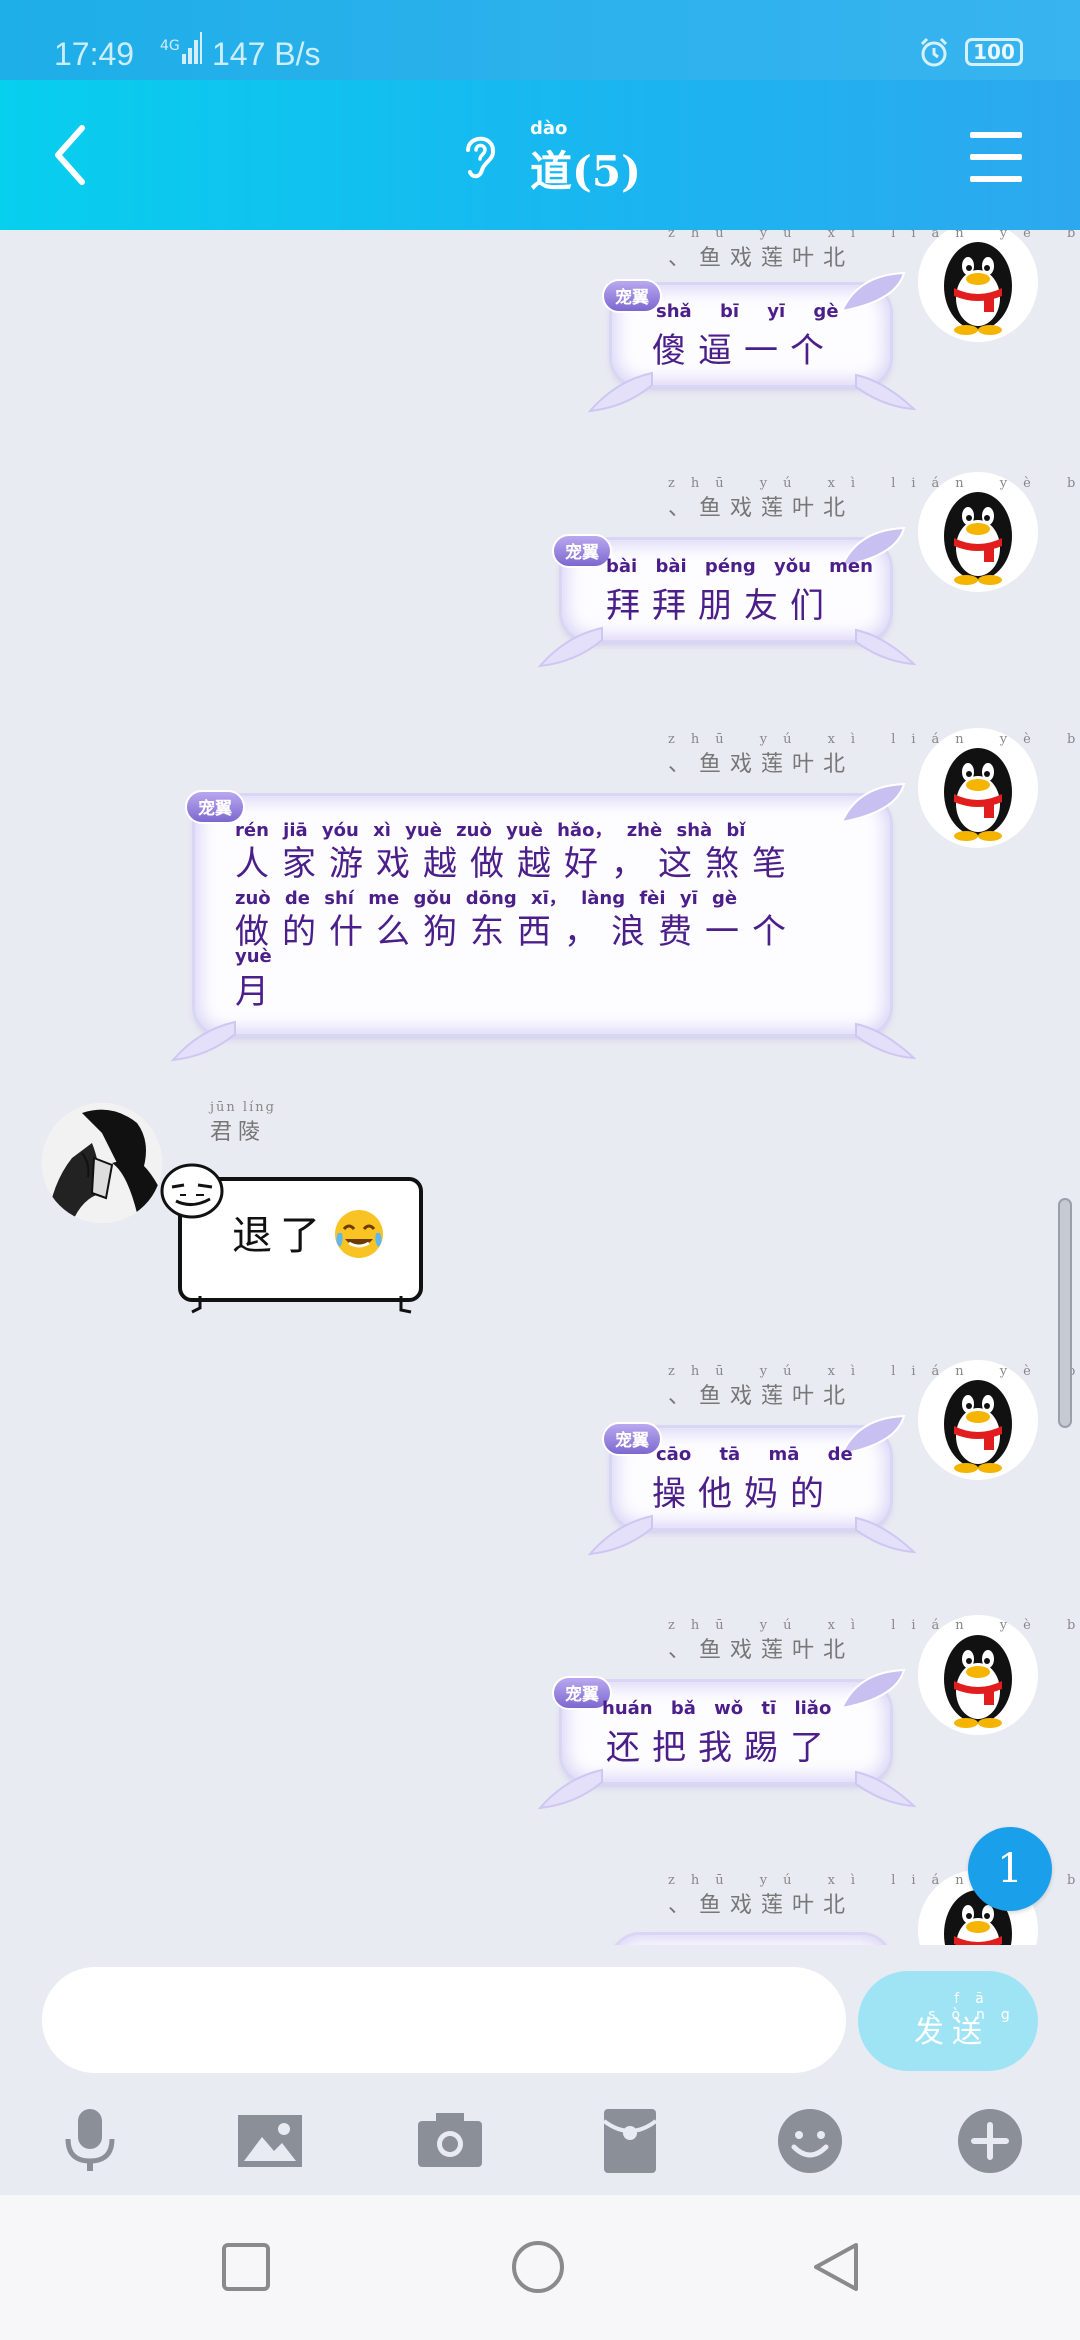  What do you see at coordinates (517, 864) in the screenshot?
I see `message-text: 人家游戏越做越好，这煞笔` at bounding box center [517, 864].